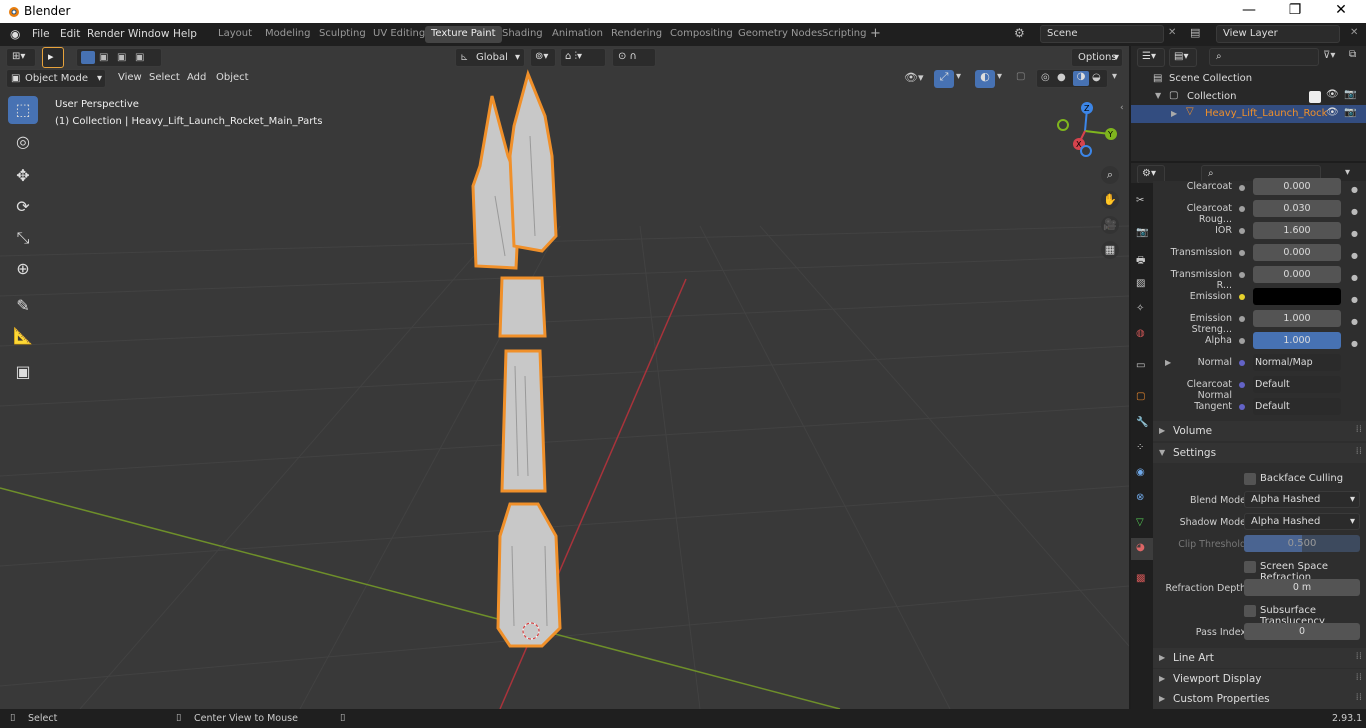 This screenshot has width=1366, height=728. Describe the element at coordinates (1297, 340) in the screenshot. I see `alpha-field: 1.000` at that location.